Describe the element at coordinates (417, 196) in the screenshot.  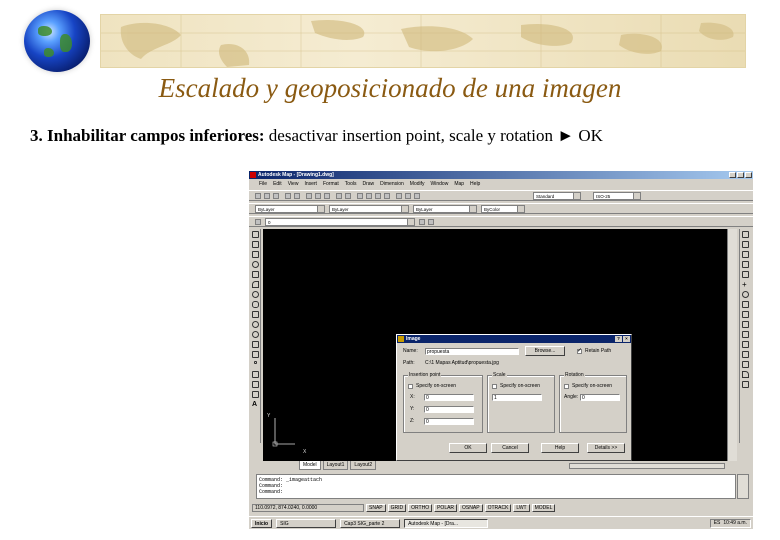
I see `help-icon` at that location.